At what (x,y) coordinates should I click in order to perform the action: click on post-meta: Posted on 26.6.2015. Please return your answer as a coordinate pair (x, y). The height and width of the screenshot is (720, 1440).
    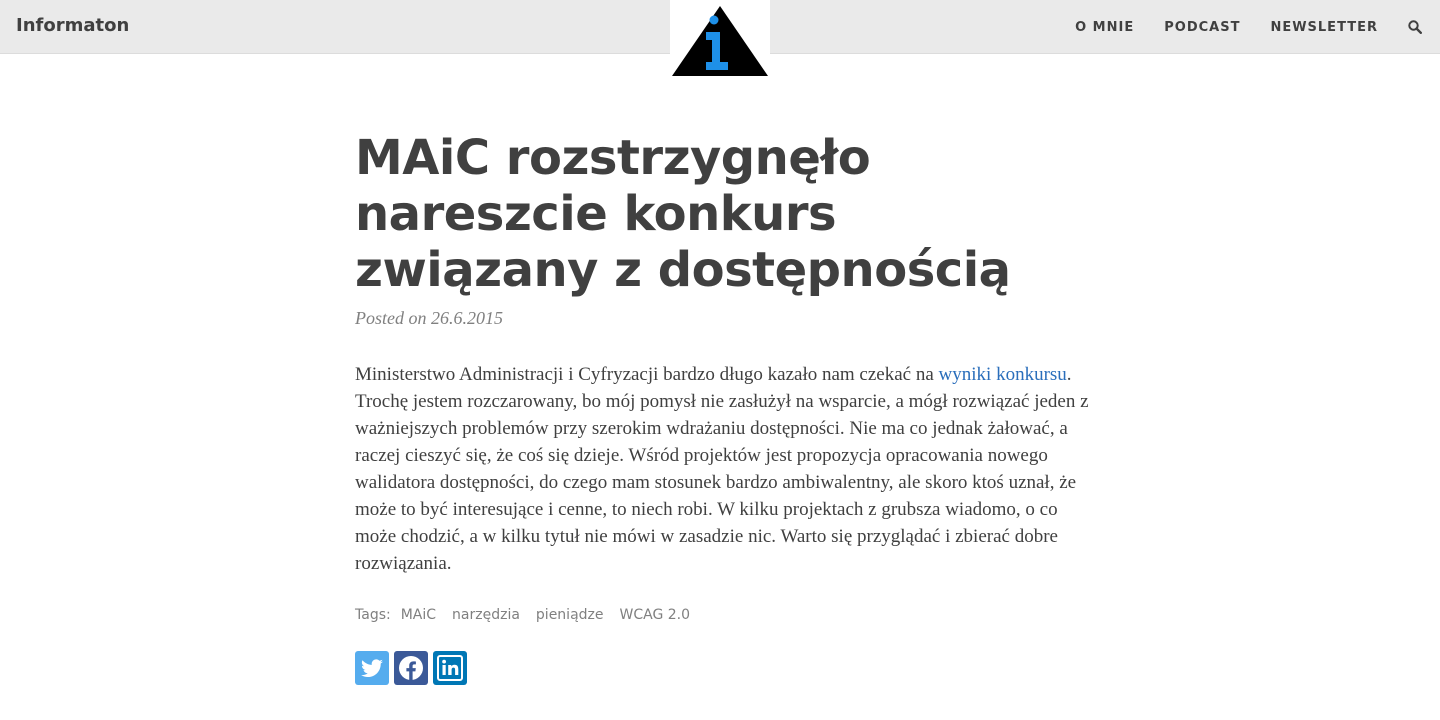
    Looking at the image, I should click on (725, 318).